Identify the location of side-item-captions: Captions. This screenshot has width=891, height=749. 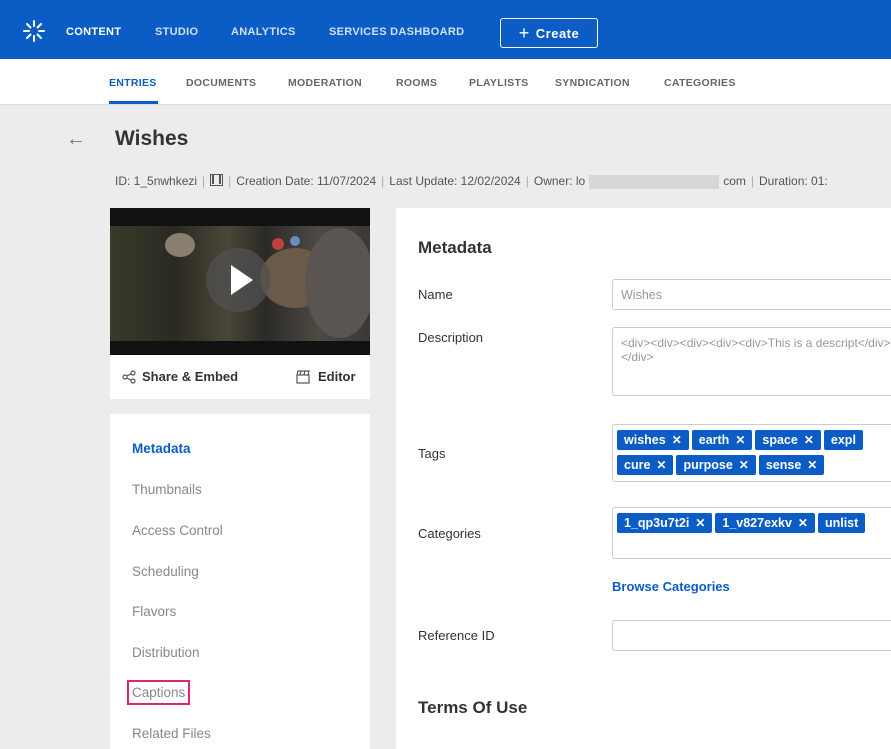
(158, 692).